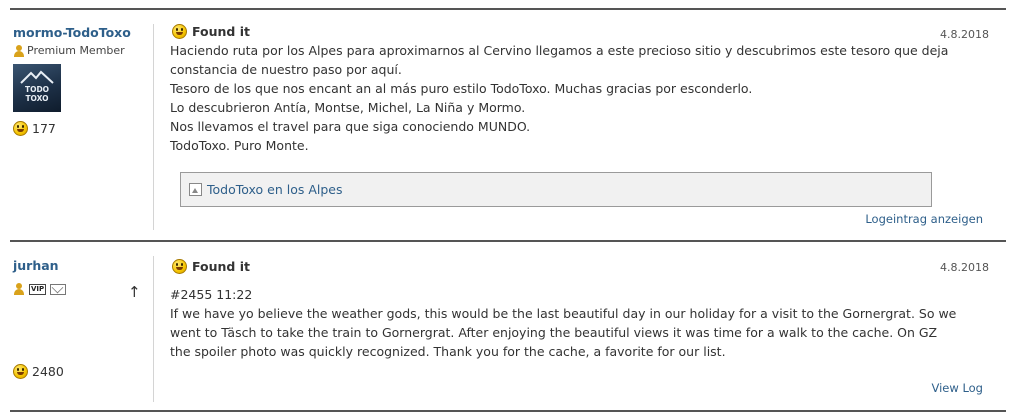 This screenshot has height=419, width=1015. I want to click on log-text-line: #2455 11:22, so click(211, 294).